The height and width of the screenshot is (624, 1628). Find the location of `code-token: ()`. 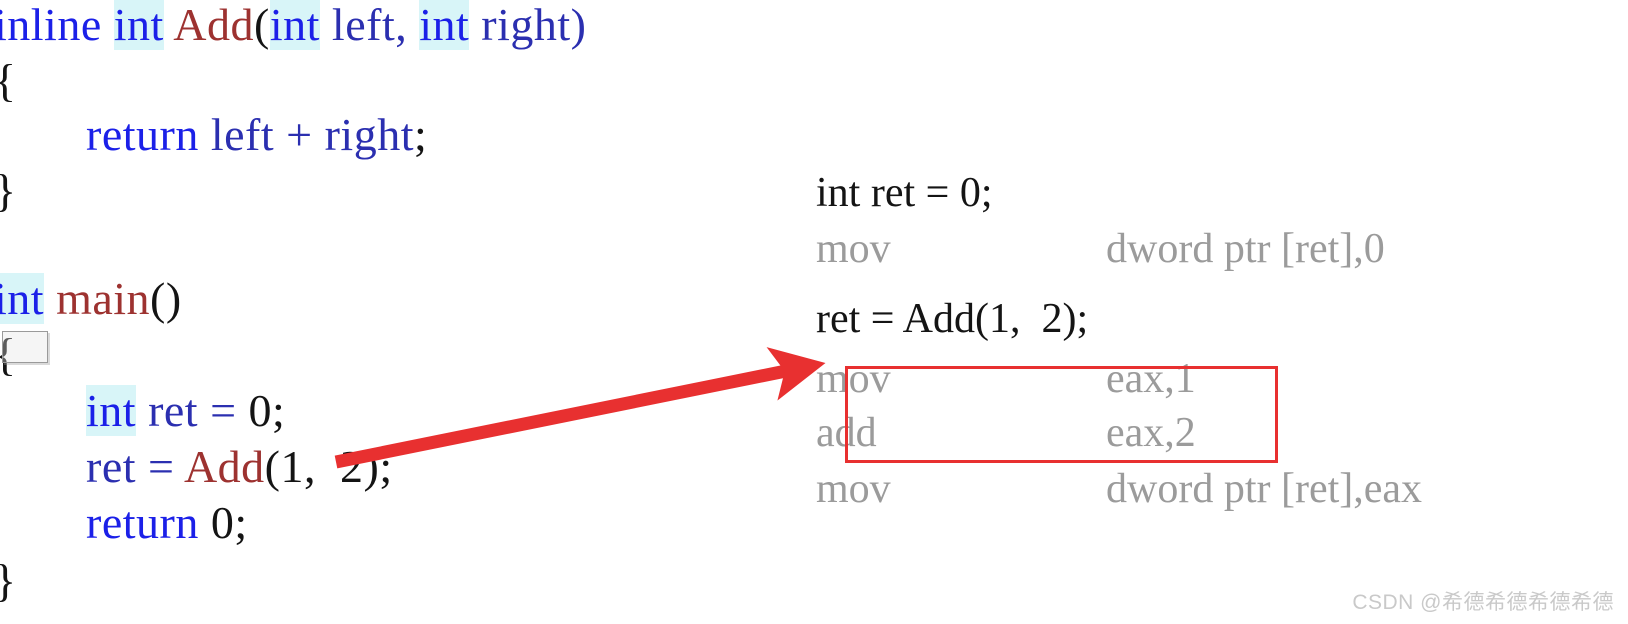

code-token: () is located at coordinates (166, 298).